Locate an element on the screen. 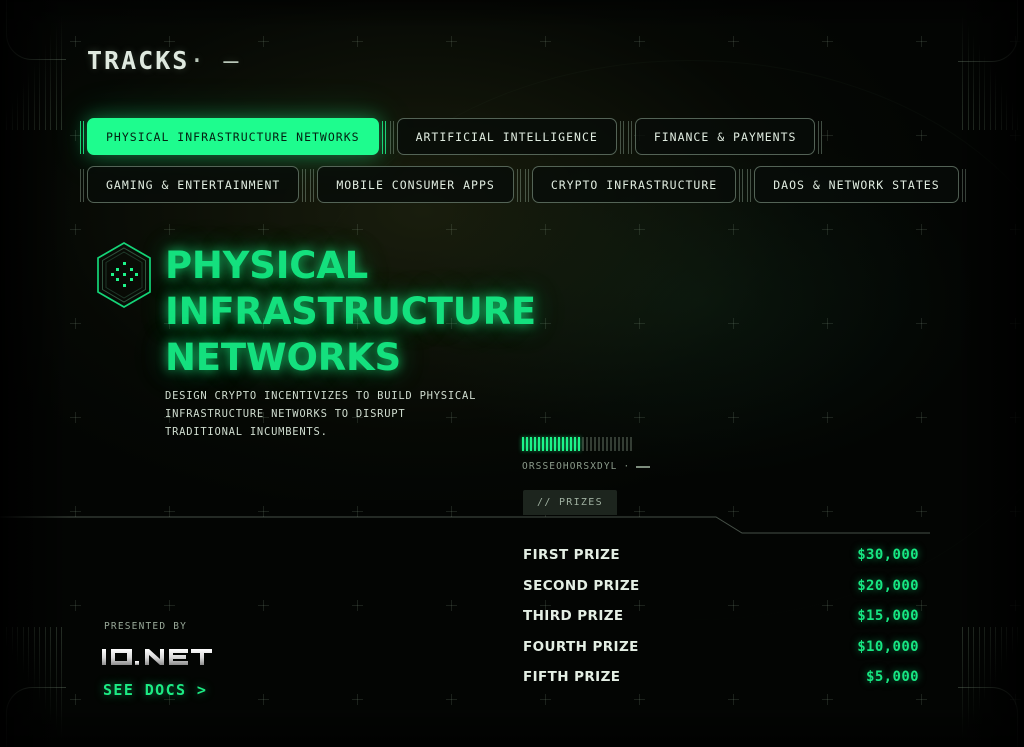 The width and height of the screenshot is (1024, 747). page-title: TRACKS· — is located at coordinates (163, 60).